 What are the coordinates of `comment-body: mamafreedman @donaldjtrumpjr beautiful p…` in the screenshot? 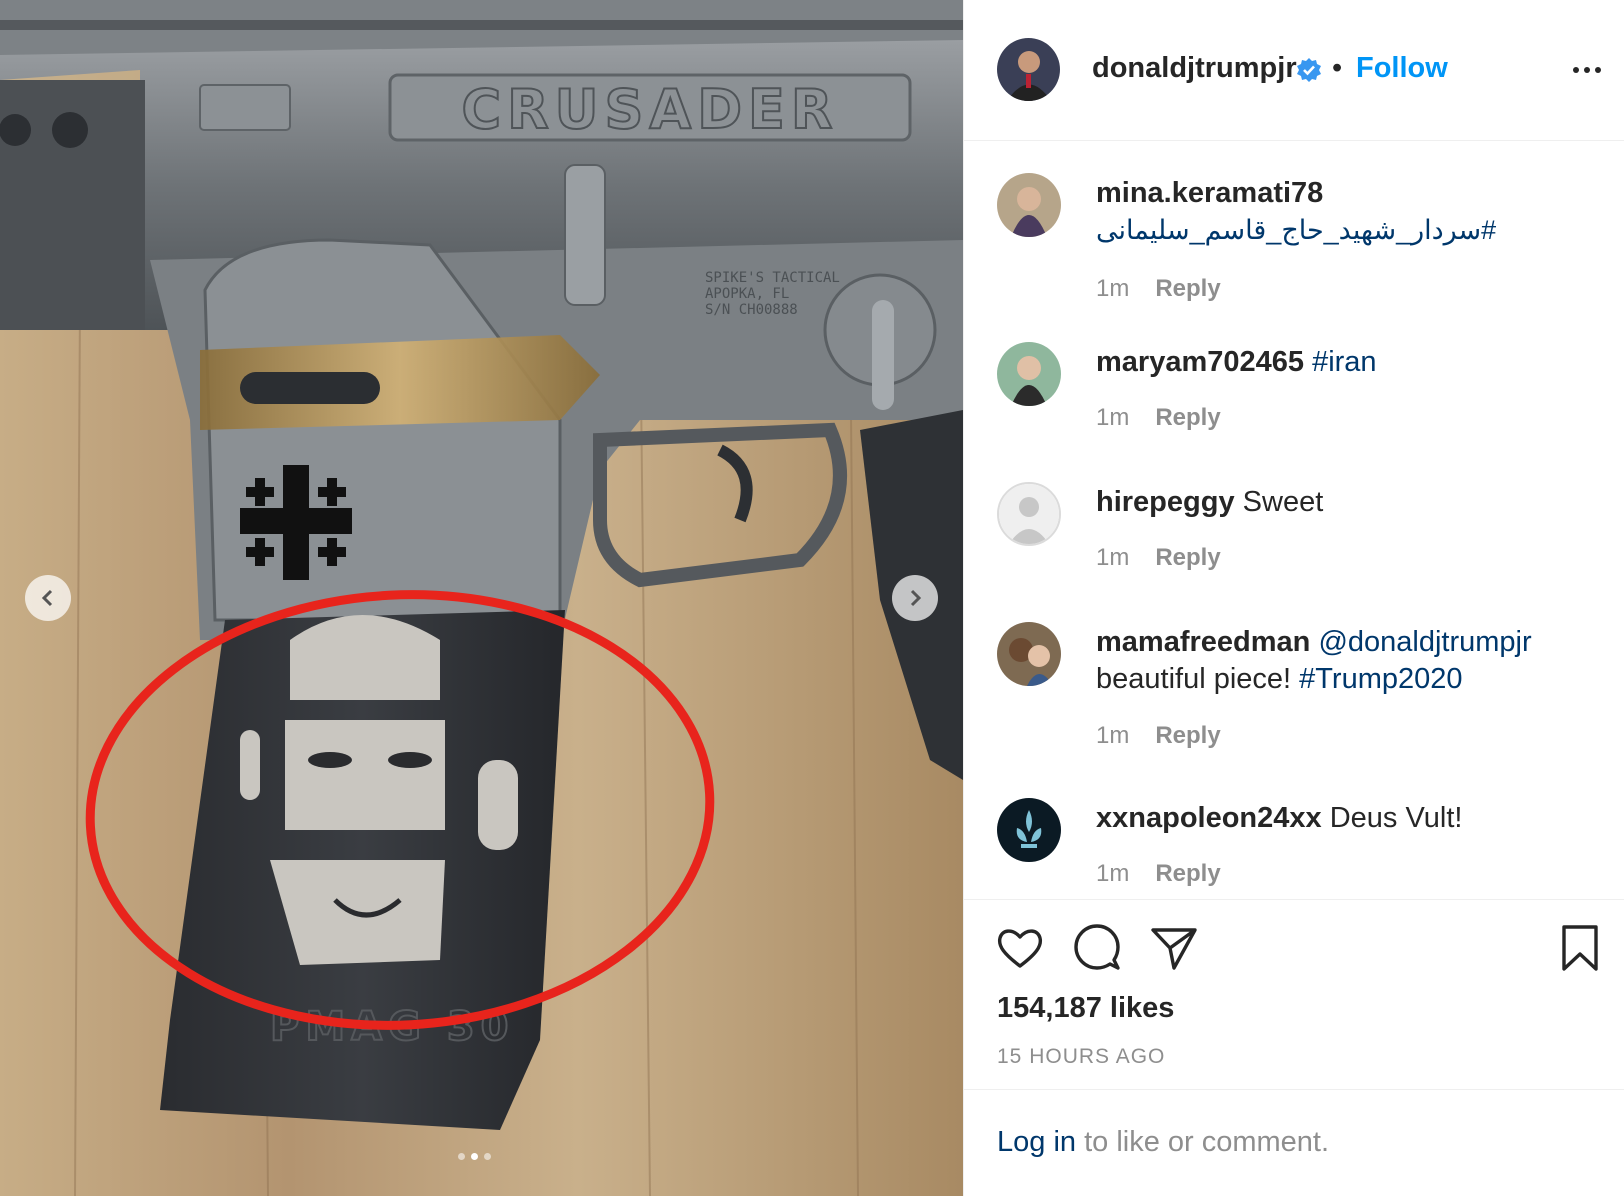 It's located at (1346, 661).